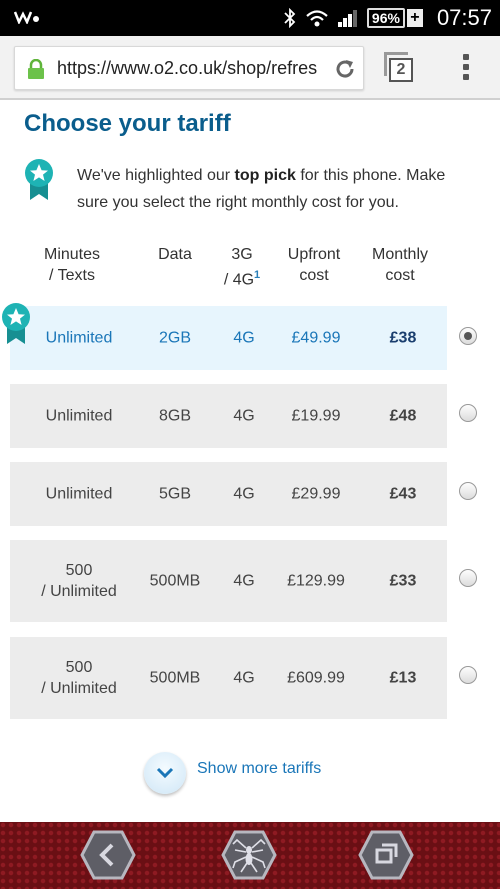 Image resolution: width=500 pixels, height=889 pixels. Describe the element at coordinates (26, 18) in the screenshot. I see `walkman-icon` at that location.